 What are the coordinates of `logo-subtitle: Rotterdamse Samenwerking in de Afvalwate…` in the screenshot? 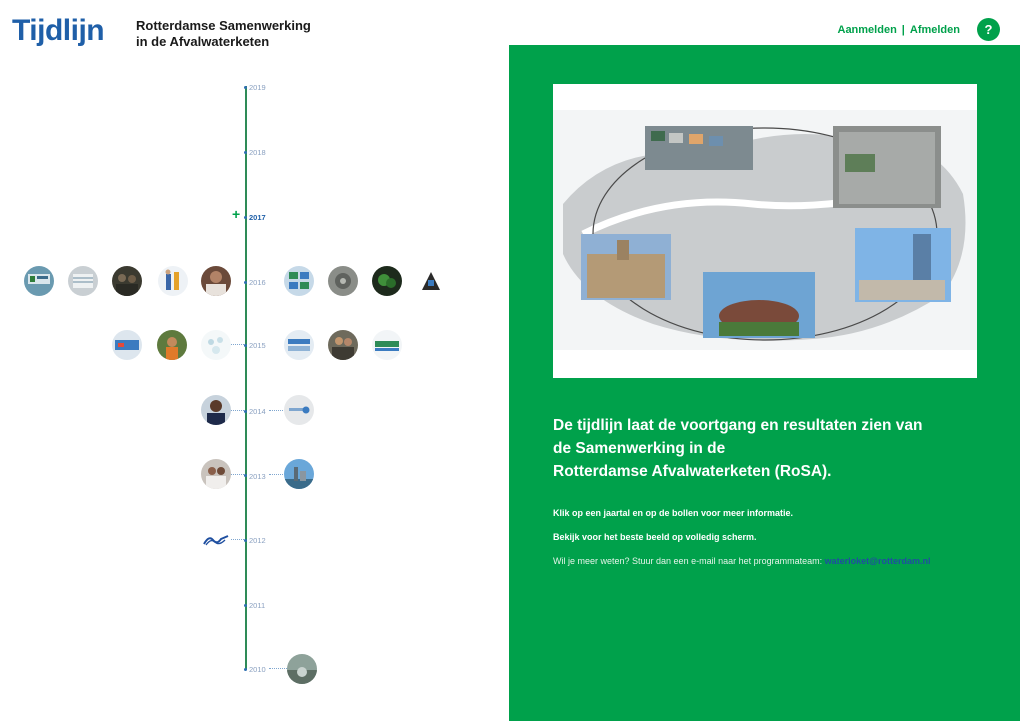 It's located at (223, 34).